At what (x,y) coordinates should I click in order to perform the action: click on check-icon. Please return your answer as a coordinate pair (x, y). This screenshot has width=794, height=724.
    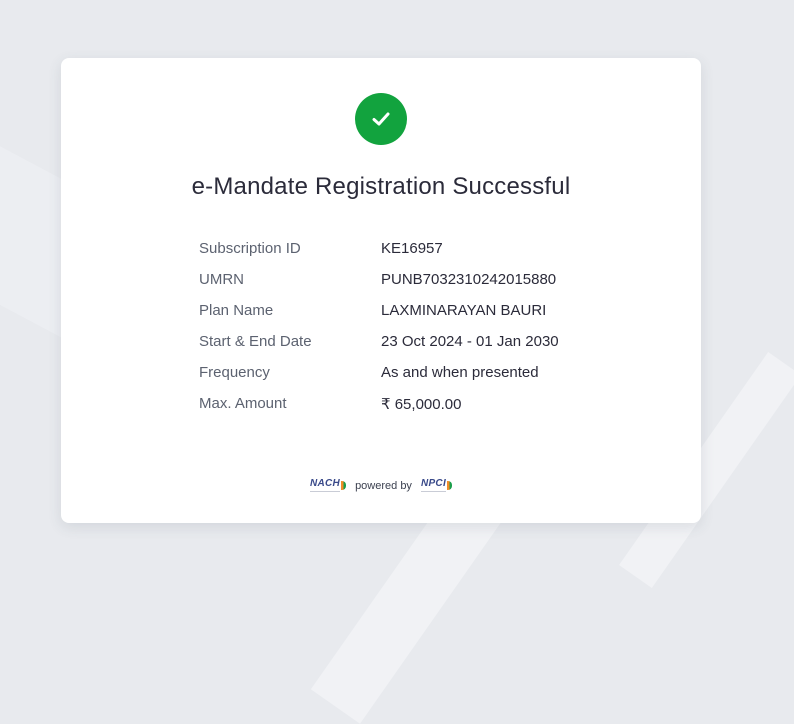
    Looking at the image, I should click on (381, 119).